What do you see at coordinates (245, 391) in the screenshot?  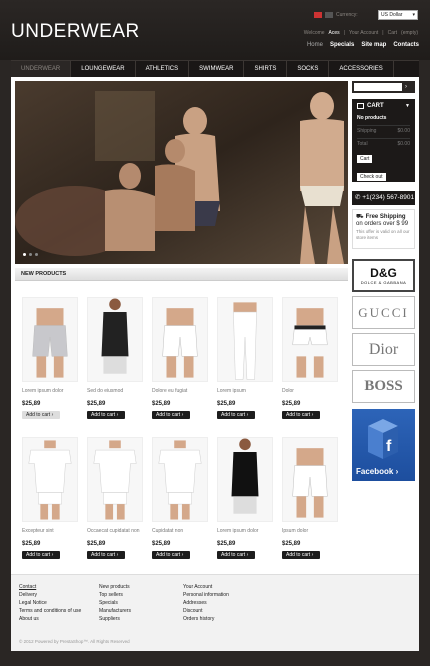 I see `product-name: Lorem ipsum` at bounding box center [245, 391].